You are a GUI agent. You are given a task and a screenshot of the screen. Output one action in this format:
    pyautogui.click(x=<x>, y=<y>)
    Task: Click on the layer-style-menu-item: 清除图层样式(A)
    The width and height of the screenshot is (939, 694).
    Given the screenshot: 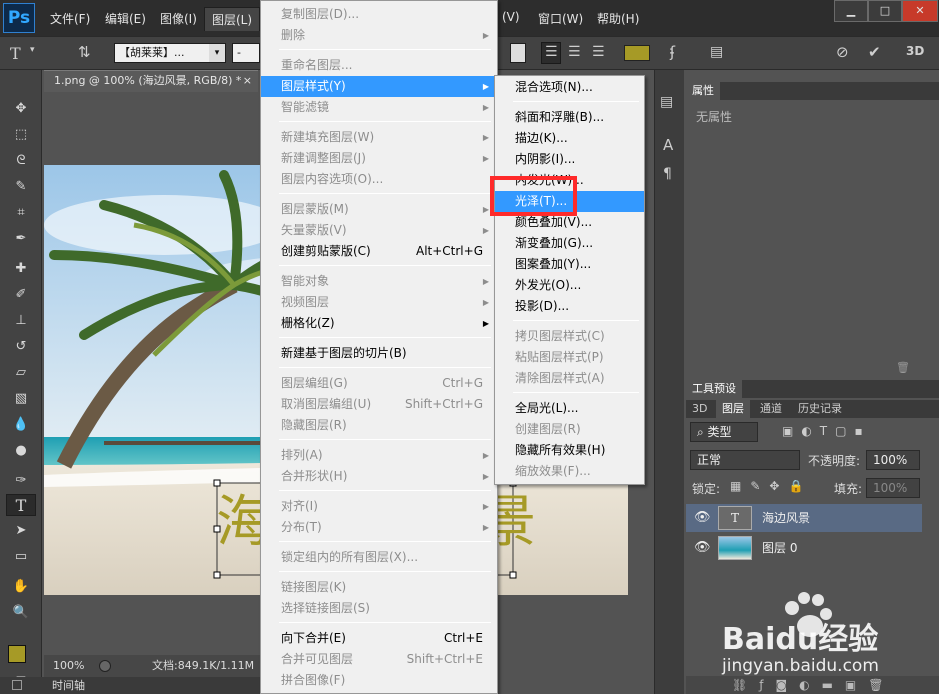 What is the action you would take?
    pyautogui.click(x=569, y=378)
    